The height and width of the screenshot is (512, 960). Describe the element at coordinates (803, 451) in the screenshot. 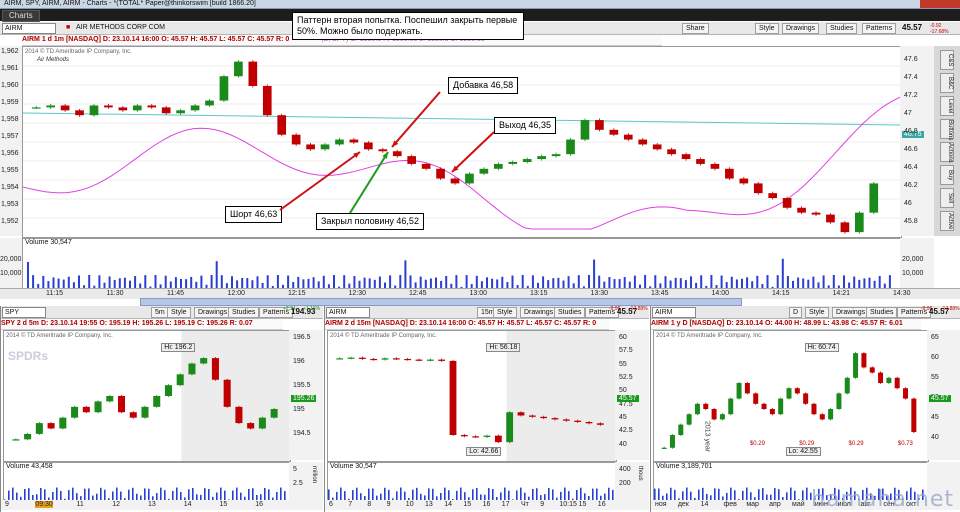

I see `panel-lo-badge: Lo: 42.55` at that location.